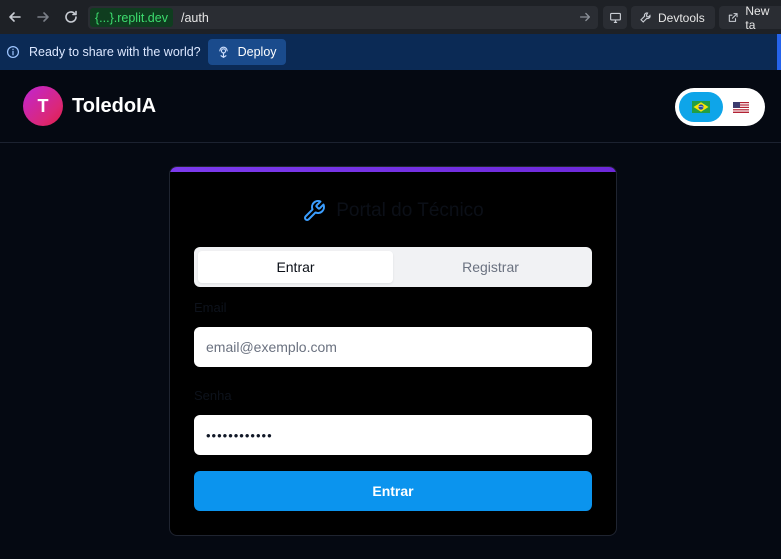 The height and width of the screenshot is (559, 781). I want to click on reload-icon, so click(71, 16).